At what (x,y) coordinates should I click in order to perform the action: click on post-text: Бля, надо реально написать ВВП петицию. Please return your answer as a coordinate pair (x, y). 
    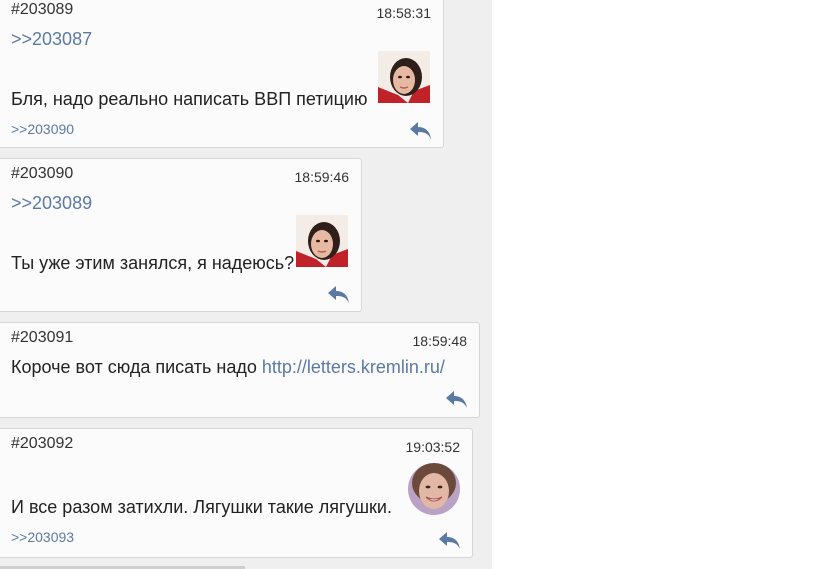
    Looking at the image, I should click on (189, 99).